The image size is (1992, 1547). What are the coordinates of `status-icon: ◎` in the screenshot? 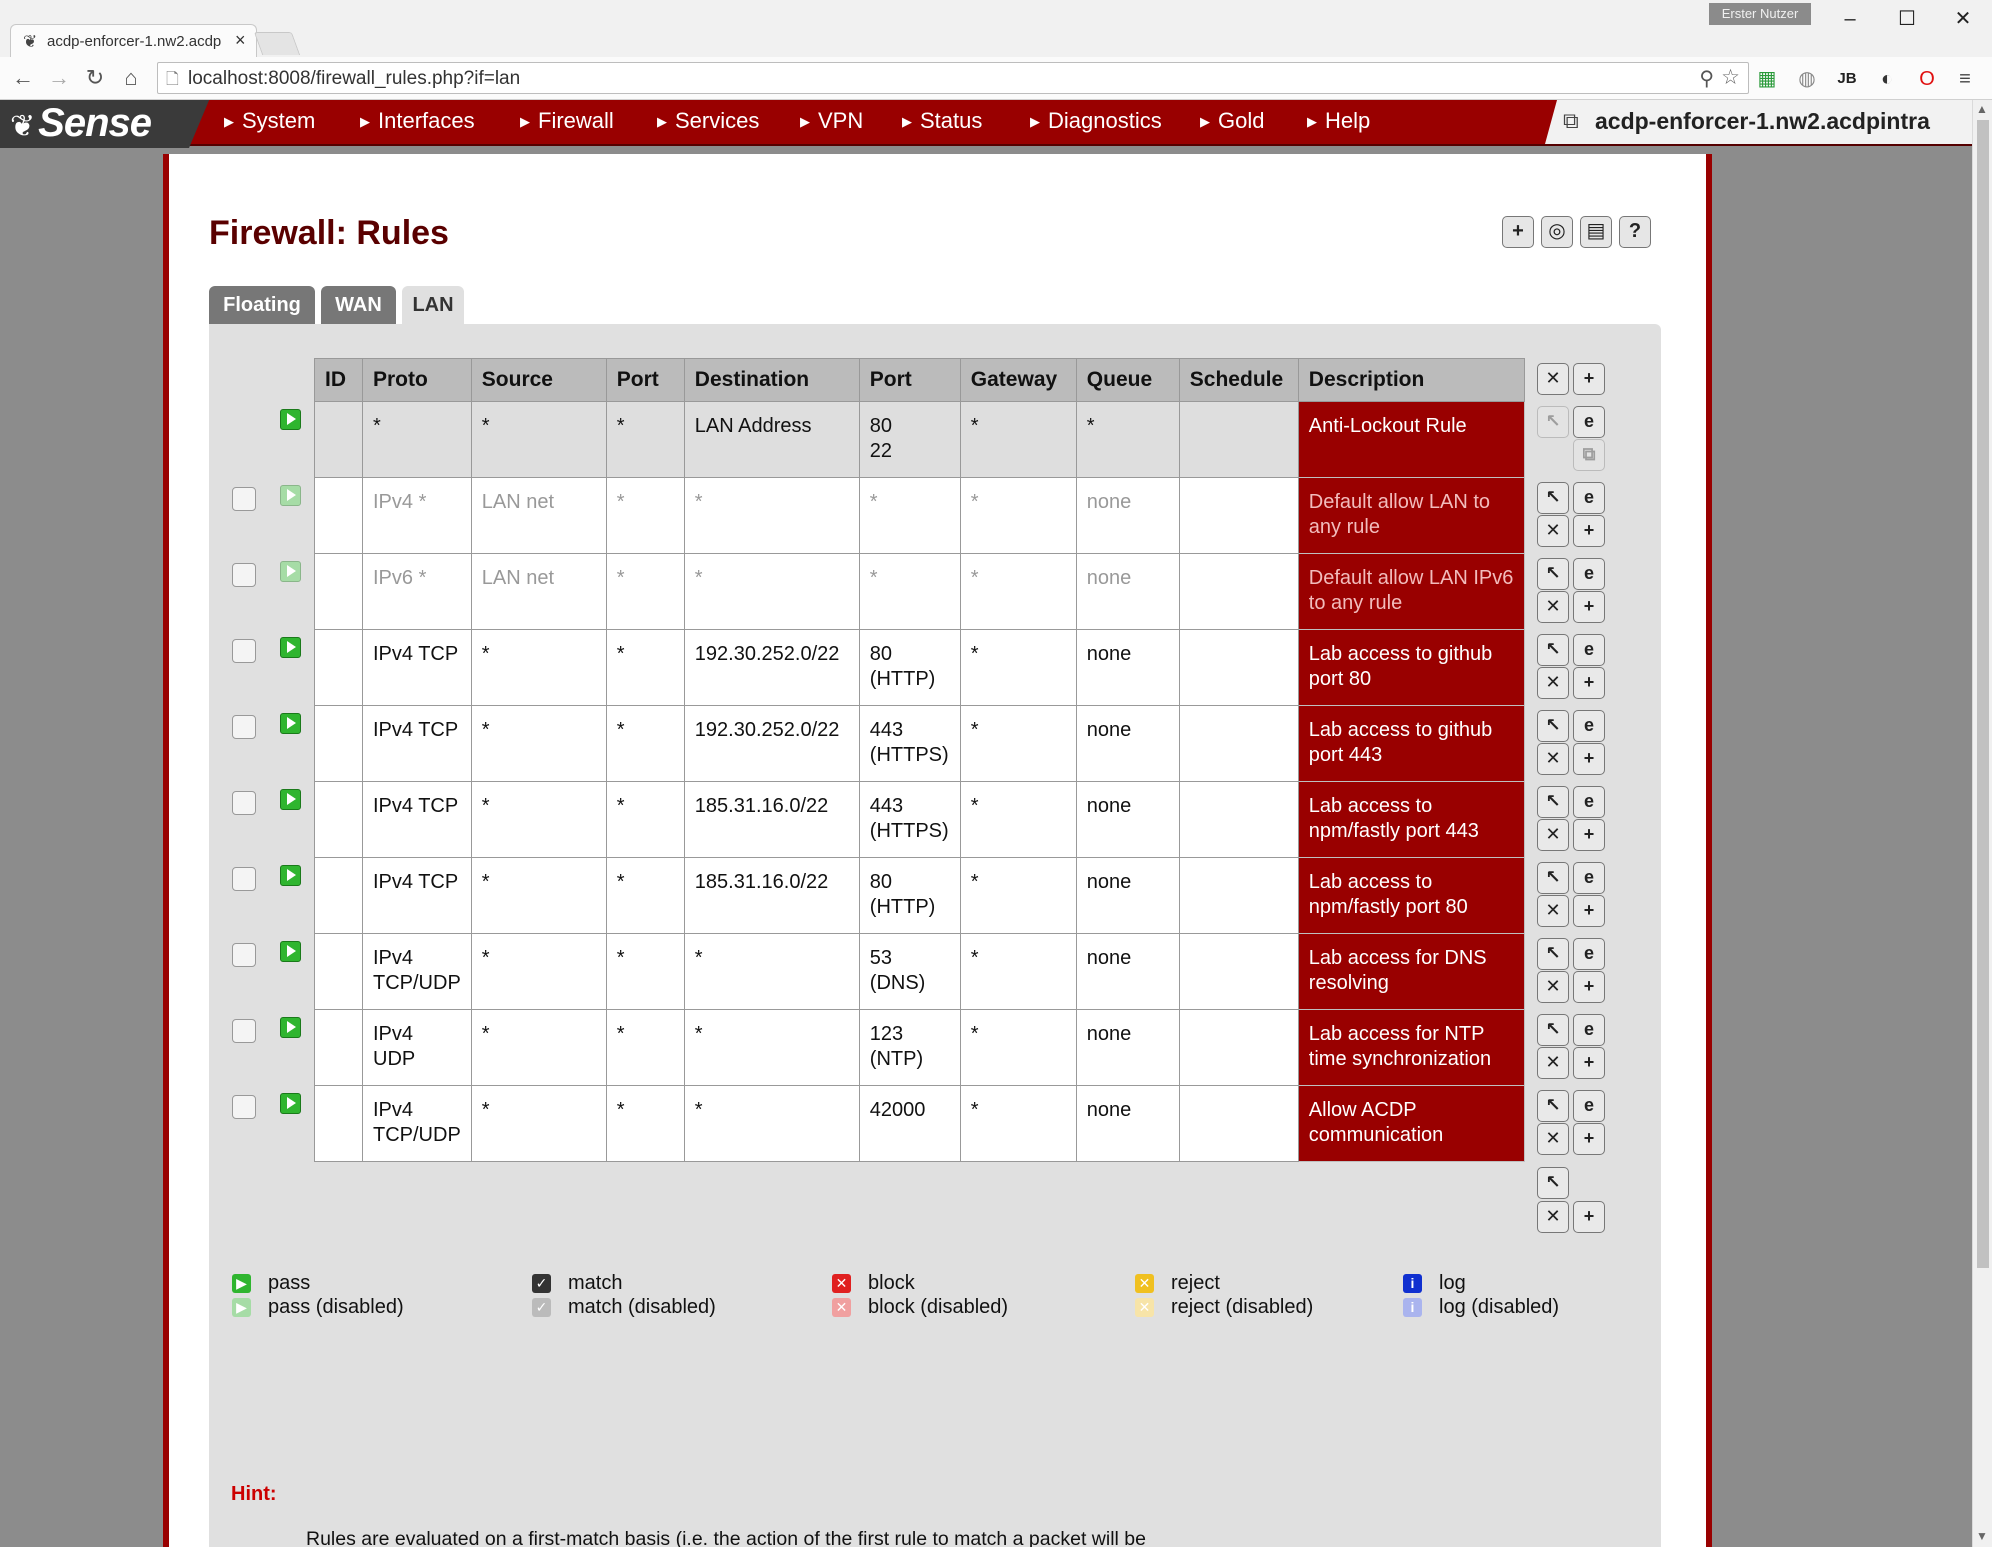 It's located at (1557, 232).